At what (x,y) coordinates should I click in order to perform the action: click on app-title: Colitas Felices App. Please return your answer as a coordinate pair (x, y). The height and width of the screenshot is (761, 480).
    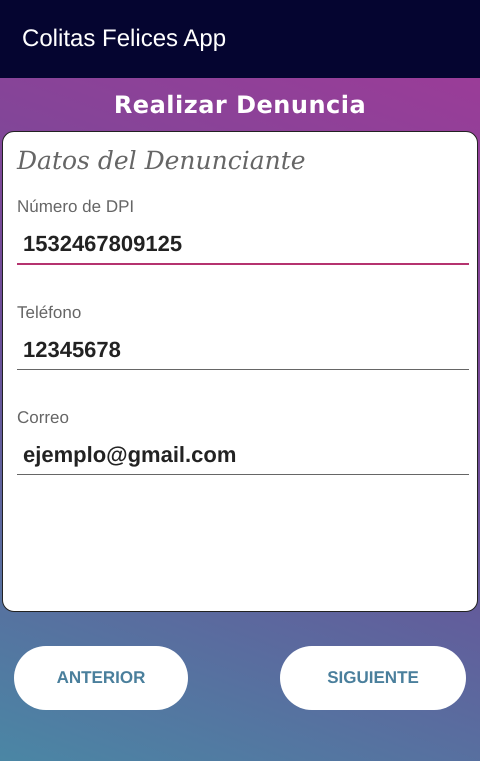
    Looking at the image, I should click on (124, 39).